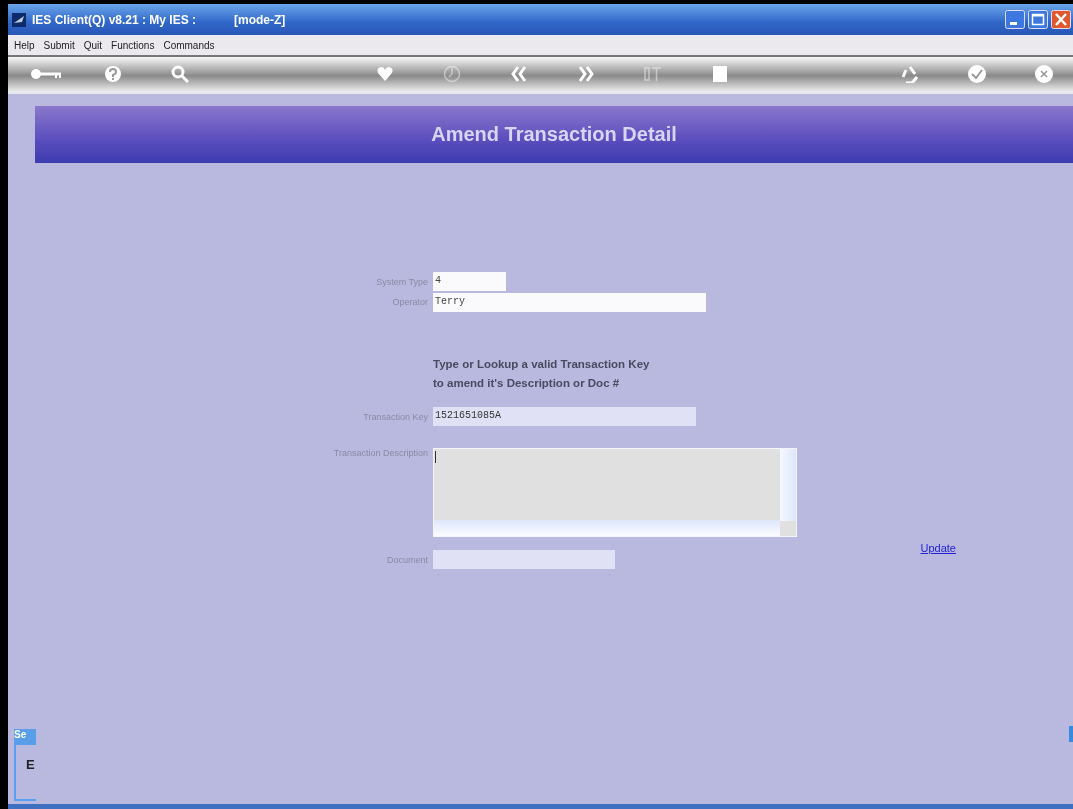 The image size is (1073, 809). What do you see at coordinates (179, 74) in the screenshot?
I see `search-icon` at bounding box center [179, 74].